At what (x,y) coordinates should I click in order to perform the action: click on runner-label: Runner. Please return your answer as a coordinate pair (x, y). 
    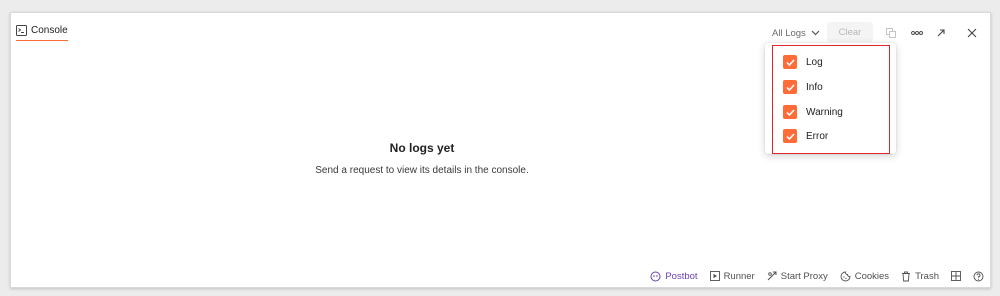
    Looking at the image, I should click on (739, 276).